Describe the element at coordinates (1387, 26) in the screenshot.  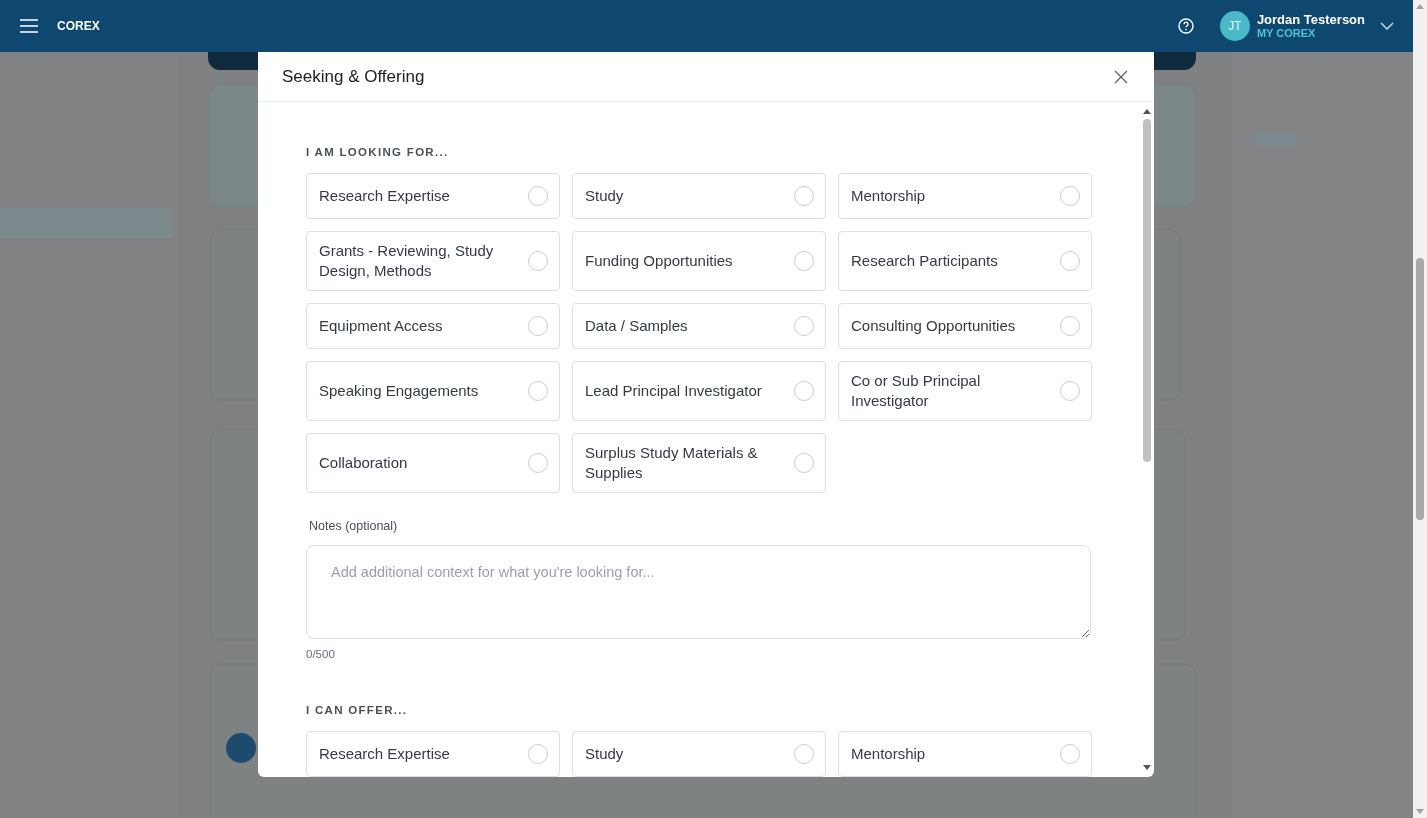
I see `chevron-down-icon` at that location.